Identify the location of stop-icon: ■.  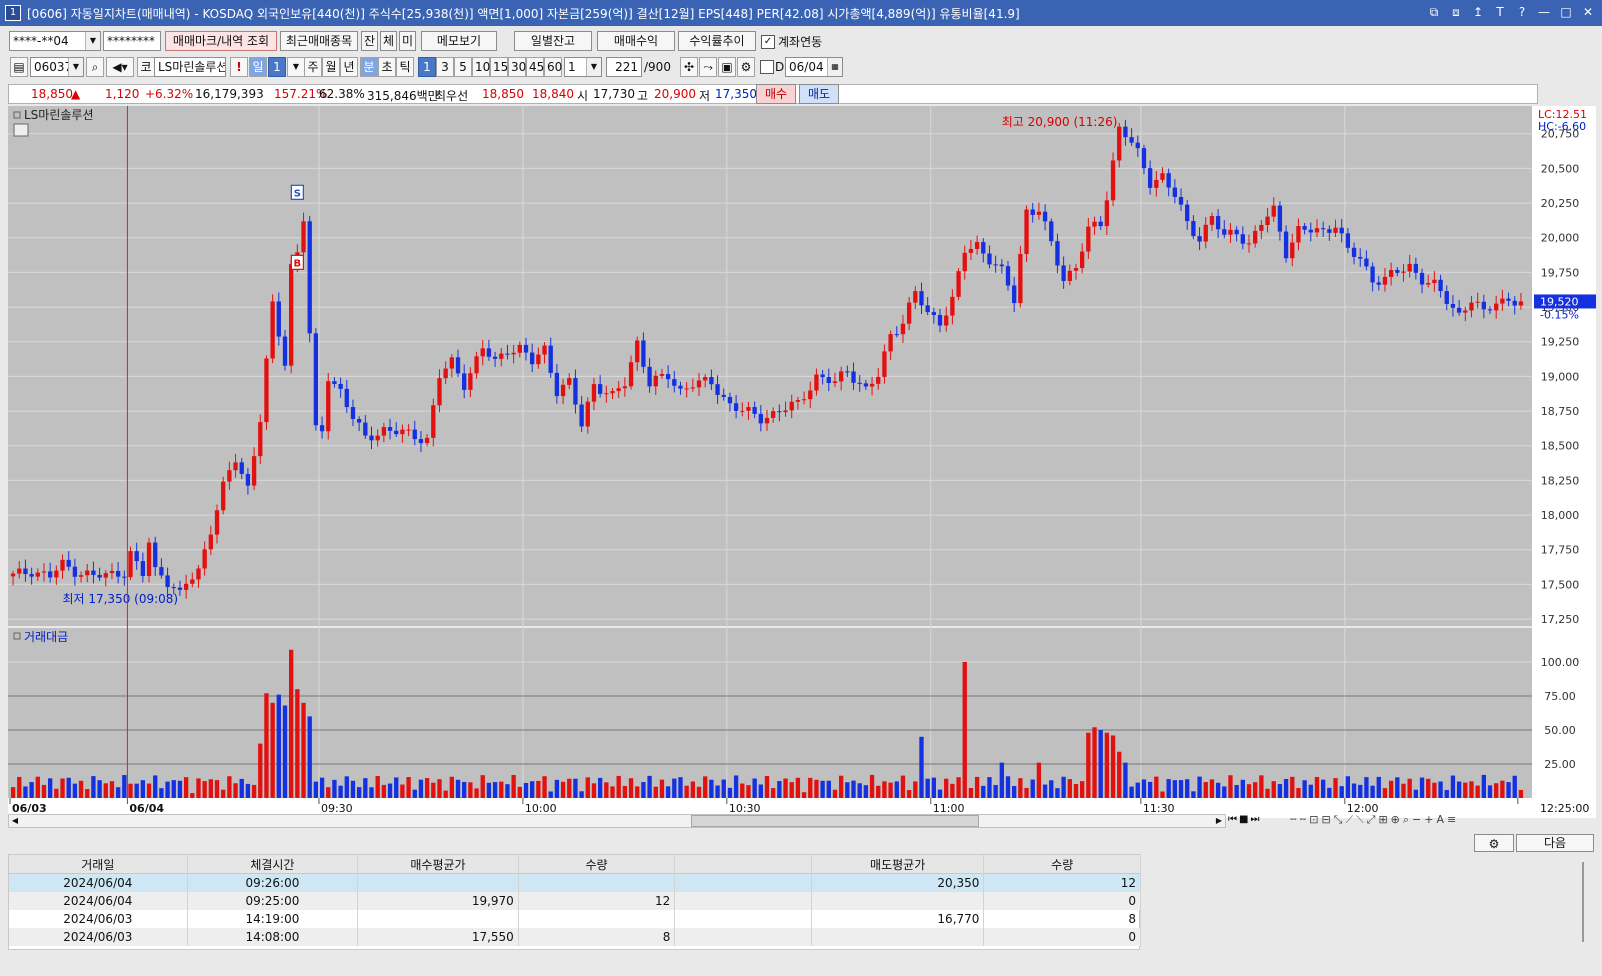
(1243, 819).